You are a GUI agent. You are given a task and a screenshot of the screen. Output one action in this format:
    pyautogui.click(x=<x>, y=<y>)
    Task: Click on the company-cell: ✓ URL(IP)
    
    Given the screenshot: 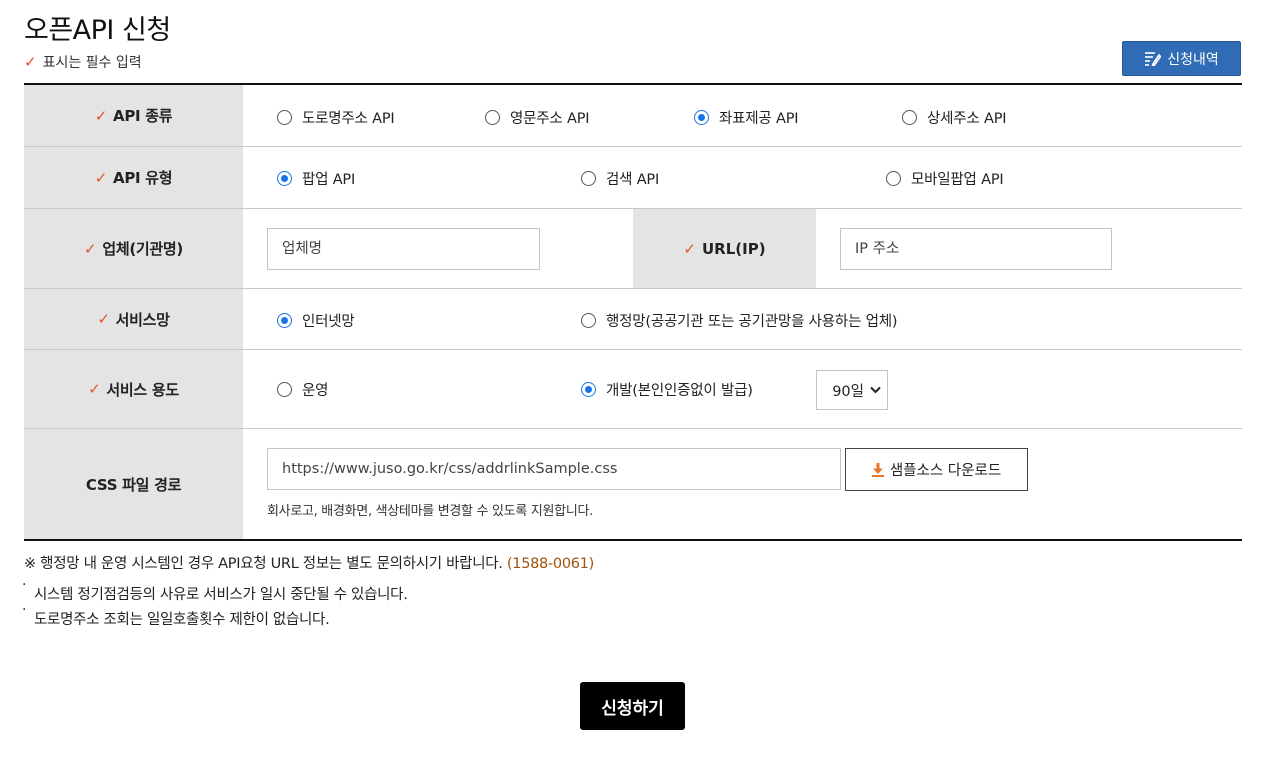 What is the action you would take?
    pyautogui.click(x=742, y=248)
    